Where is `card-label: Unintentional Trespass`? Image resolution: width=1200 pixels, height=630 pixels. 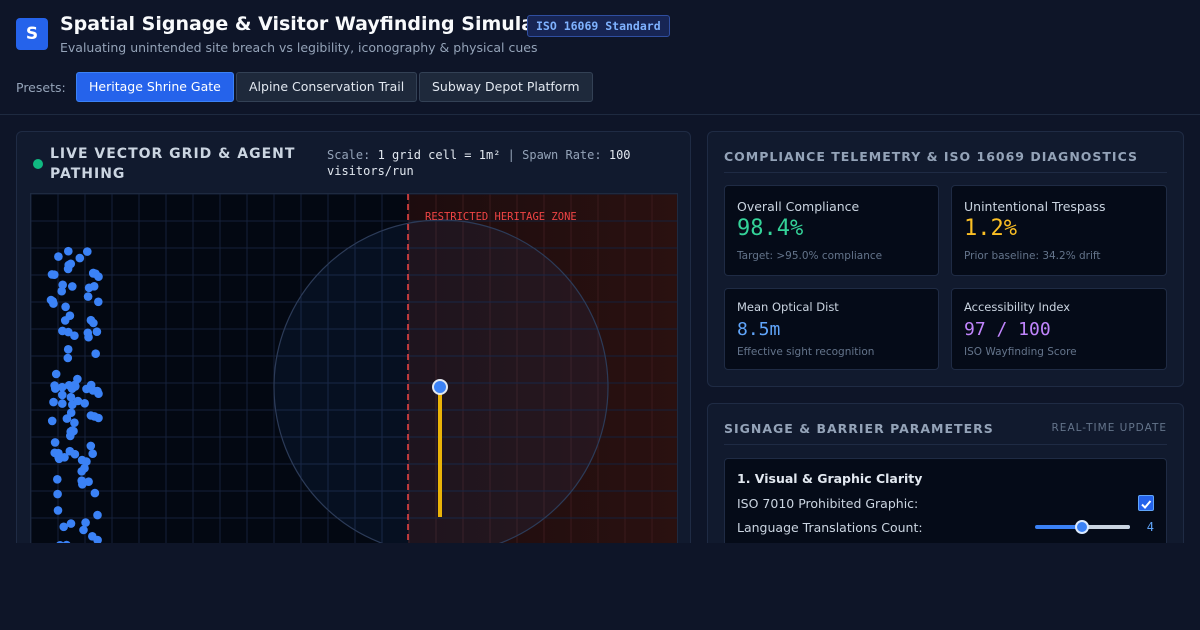
card-label: Unintentional Trespass is located at coordinates (1035, 206).